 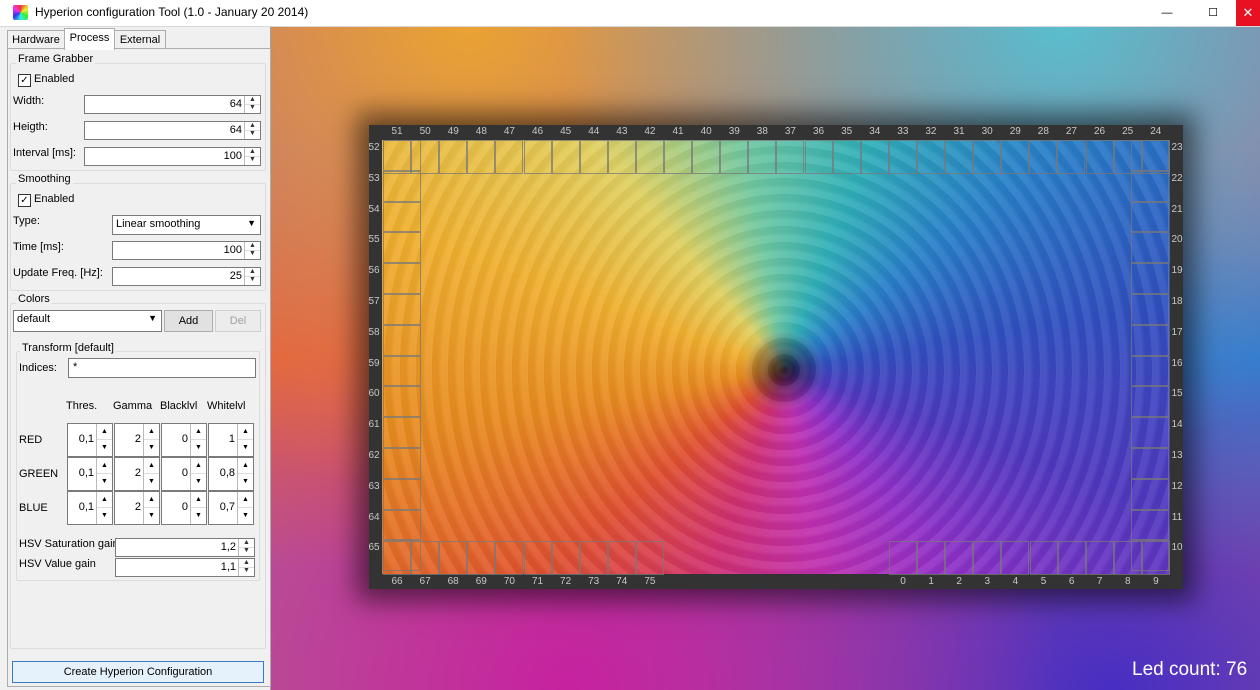 I want to click on led-number-73: 73, so click(x=594, y=581).